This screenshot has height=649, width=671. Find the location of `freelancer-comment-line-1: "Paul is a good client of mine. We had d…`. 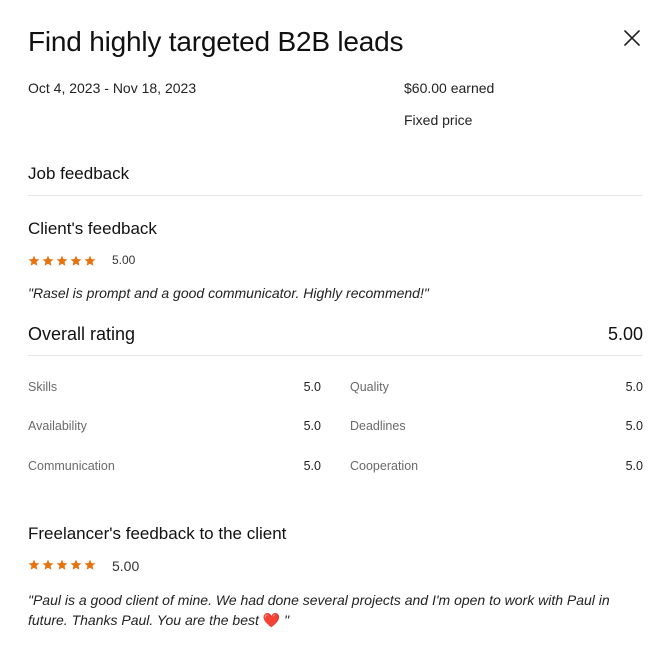

freelancer-comment-line-1: "Paul is a good client of mine. We had d… is located at coordinates (319, 600).